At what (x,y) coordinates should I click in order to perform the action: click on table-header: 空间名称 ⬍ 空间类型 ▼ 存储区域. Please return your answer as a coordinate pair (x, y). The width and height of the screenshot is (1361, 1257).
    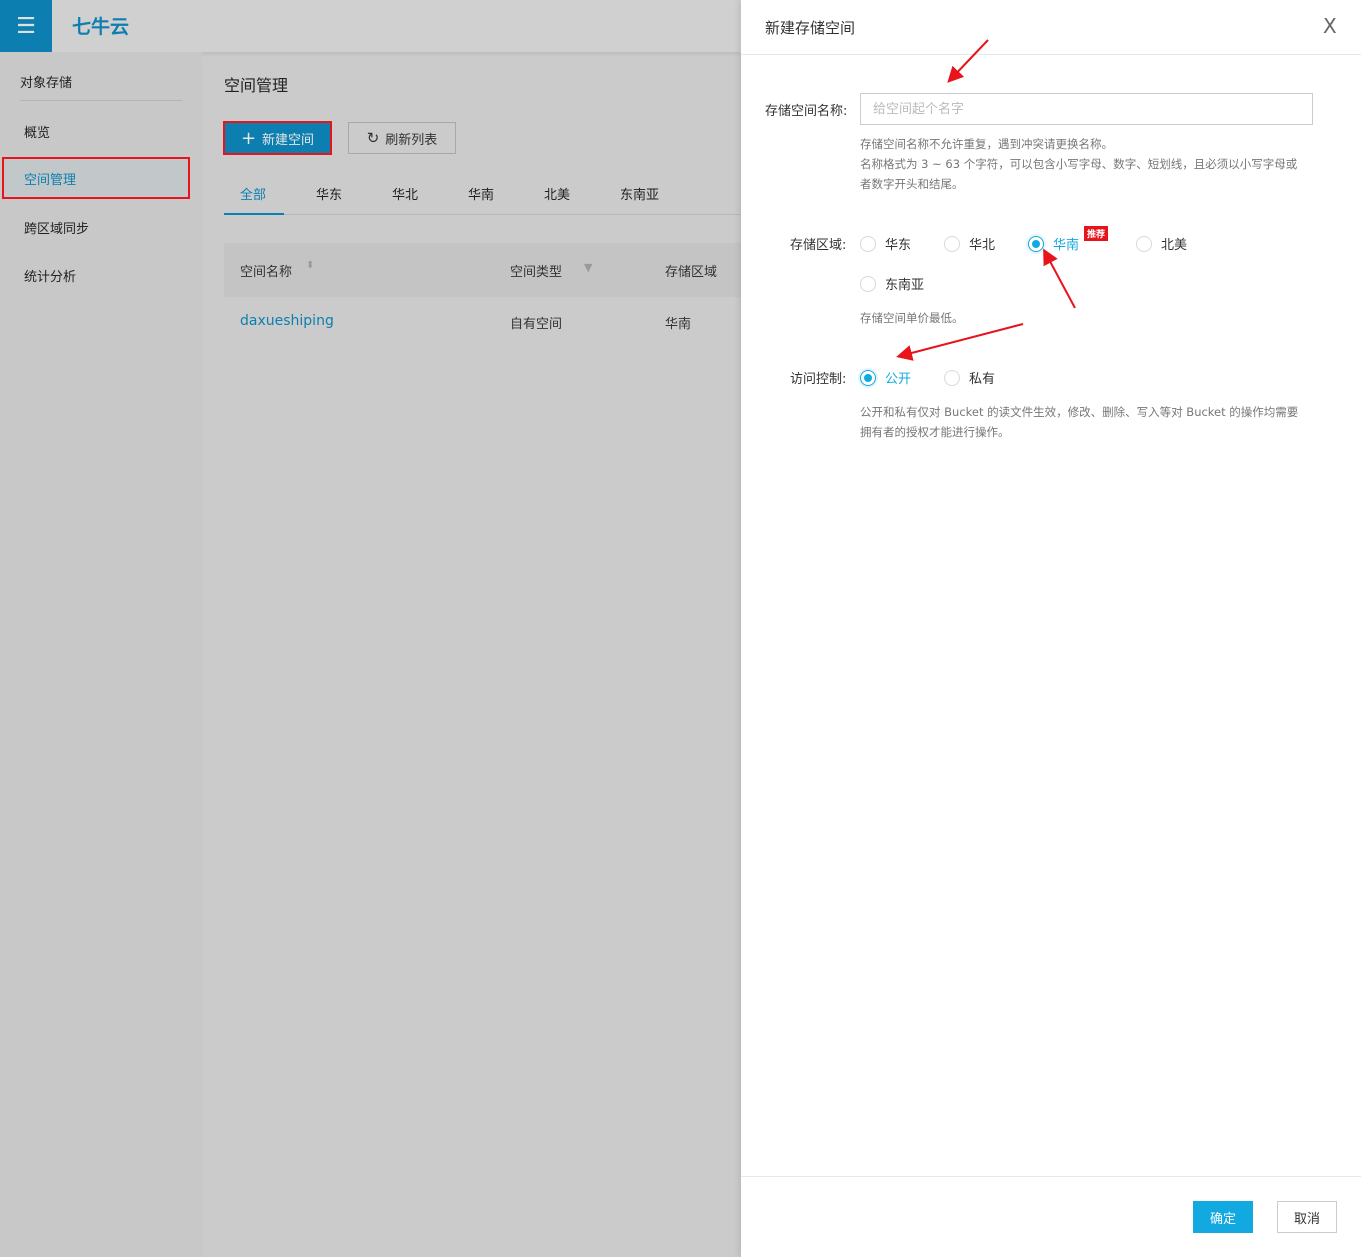
    Looking at the image, I should click on (482, 270).